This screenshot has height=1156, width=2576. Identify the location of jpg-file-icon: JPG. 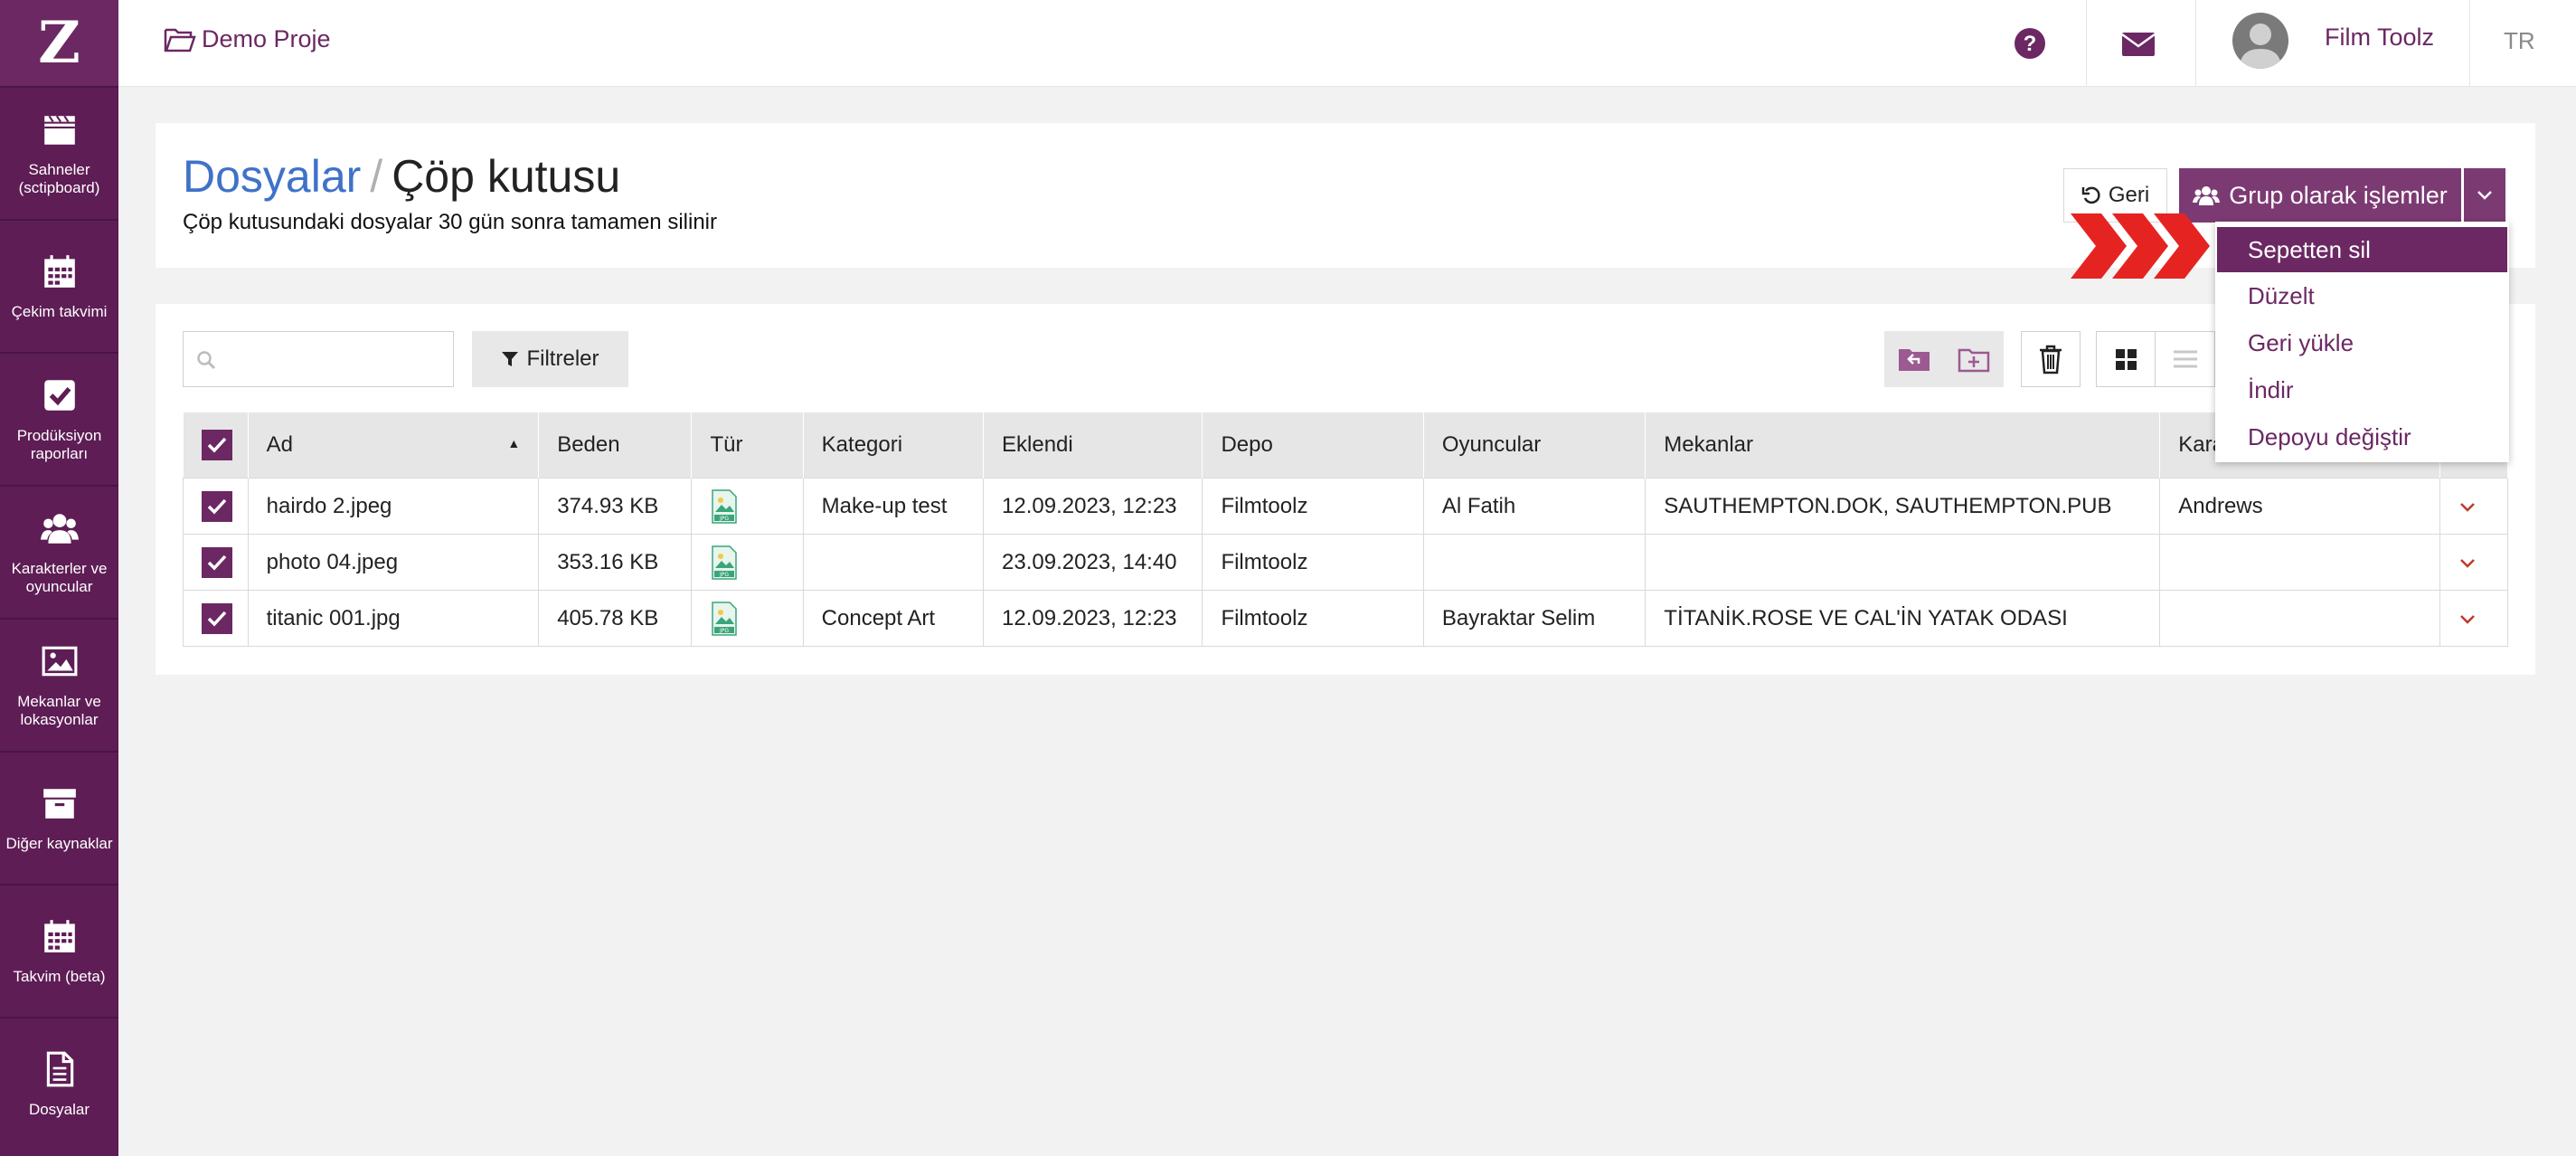
(725, 506).